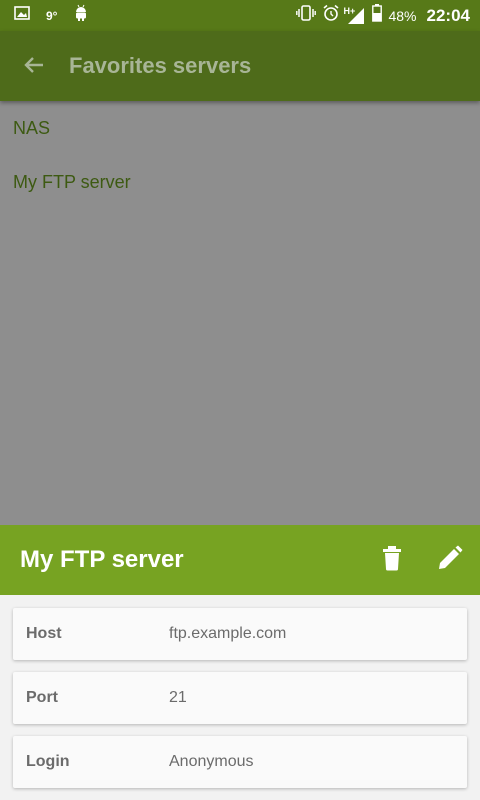 This screenshot has height=800, width=480. I want to click on host-value: ftp.example.com, so click(228, 633).